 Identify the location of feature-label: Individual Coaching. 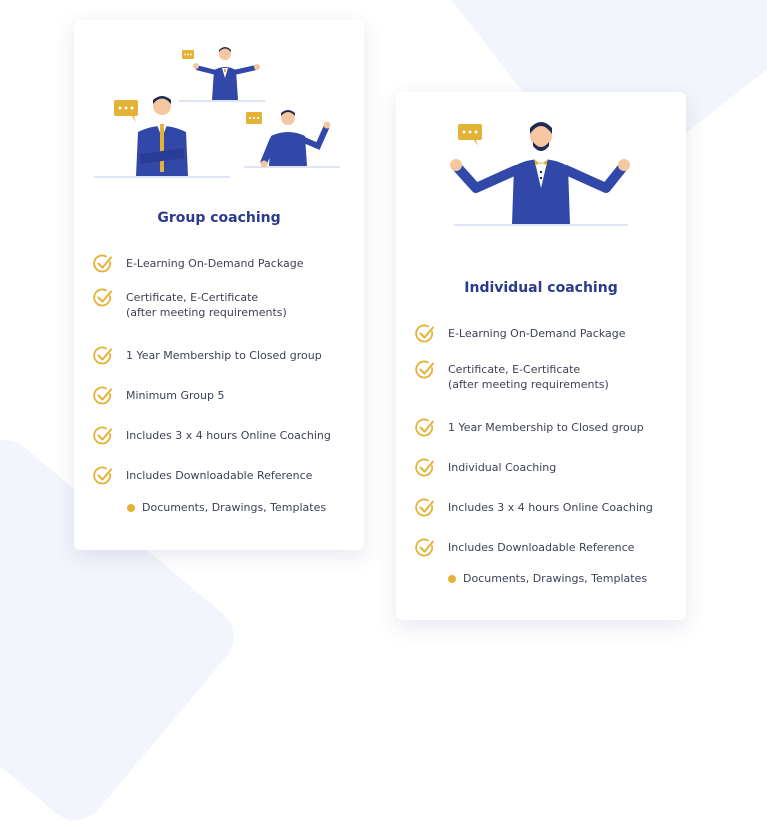
(502, 467).